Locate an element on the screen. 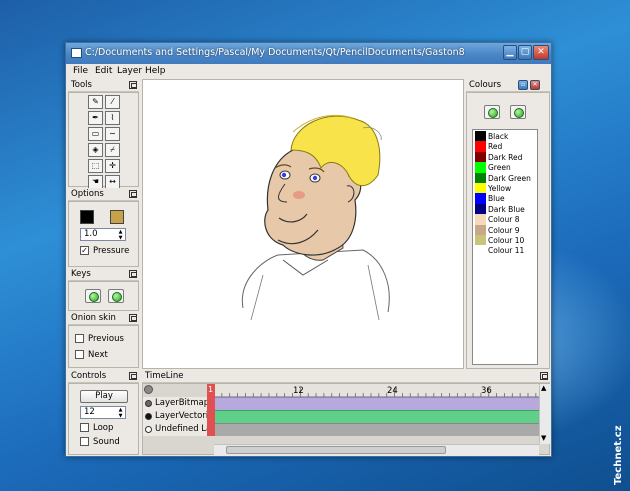 This screenshot has height=491, width=630. menu-edit: Edit is located at coordinates (103, 71).